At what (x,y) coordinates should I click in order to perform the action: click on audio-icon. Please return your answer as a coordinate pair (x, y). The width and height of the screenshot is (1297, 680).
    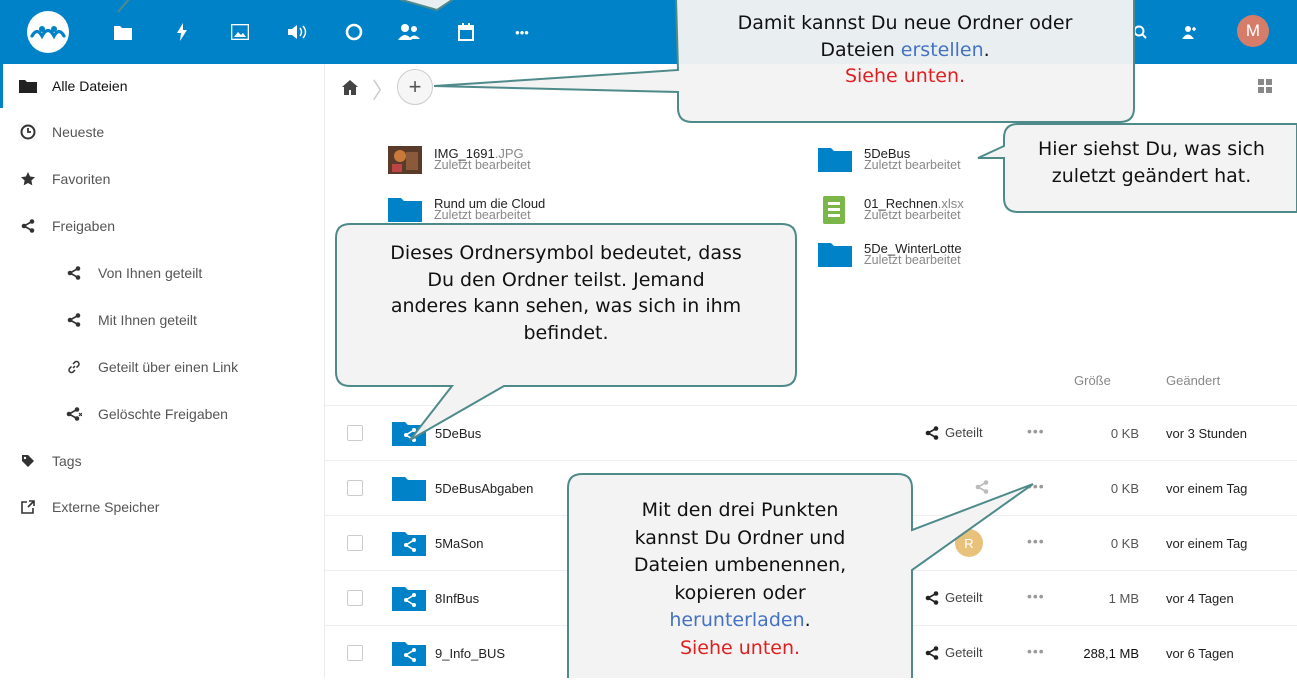
    Looking at the image, I should click on (298, 32).